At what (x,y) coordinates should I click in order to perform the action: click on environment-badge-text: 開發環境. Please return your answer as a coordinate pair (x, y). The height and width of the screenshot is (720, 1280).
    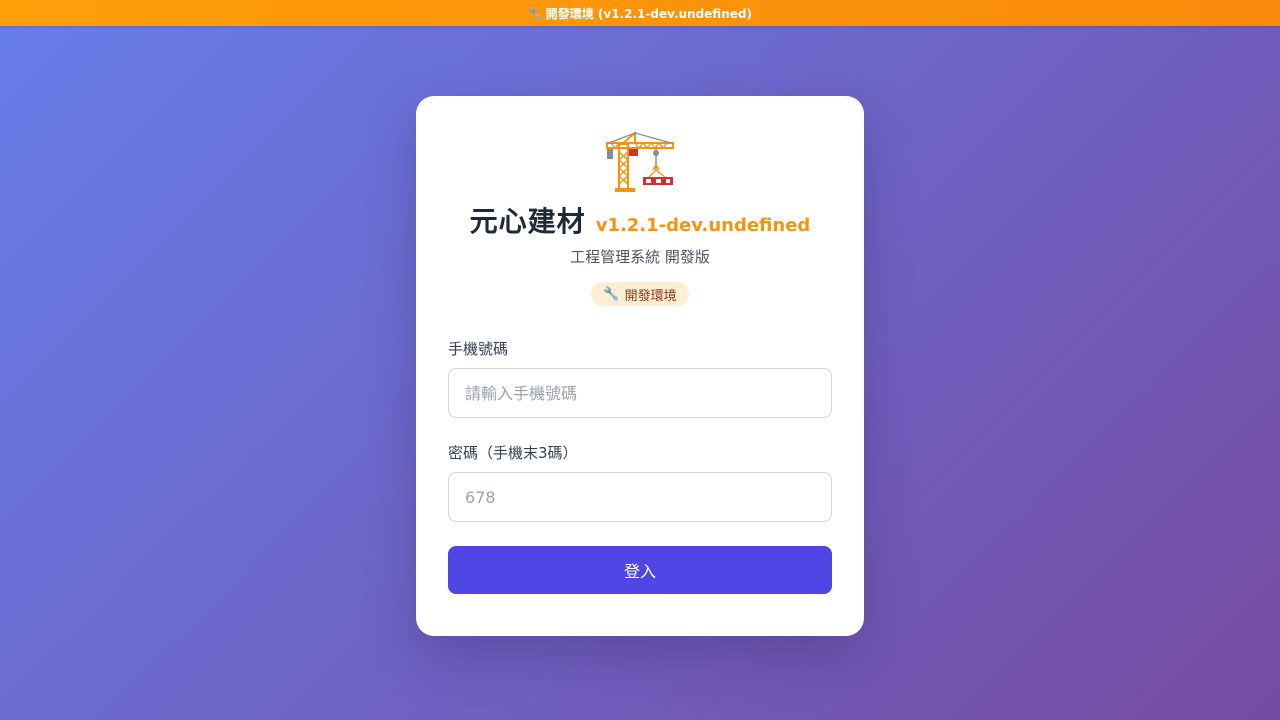
    Looking at the image, I should click on (650, 296).